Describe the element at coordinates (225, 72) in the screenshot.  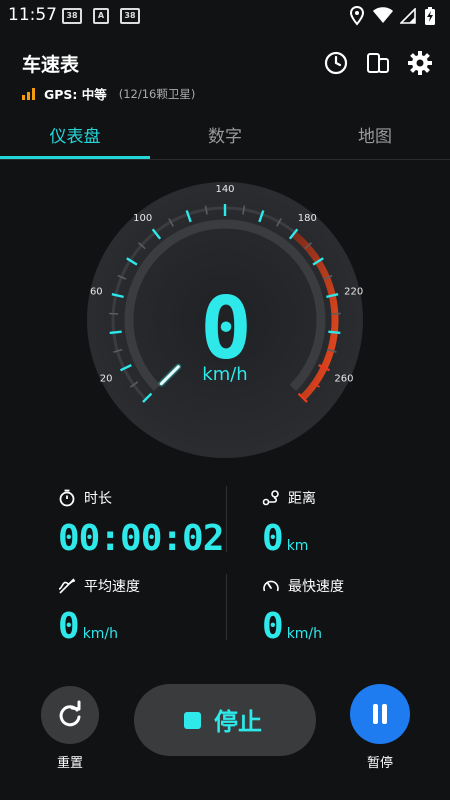
I see `app-header: 车速表 GPS: 中等 (12/16颗卫星)` at that location.